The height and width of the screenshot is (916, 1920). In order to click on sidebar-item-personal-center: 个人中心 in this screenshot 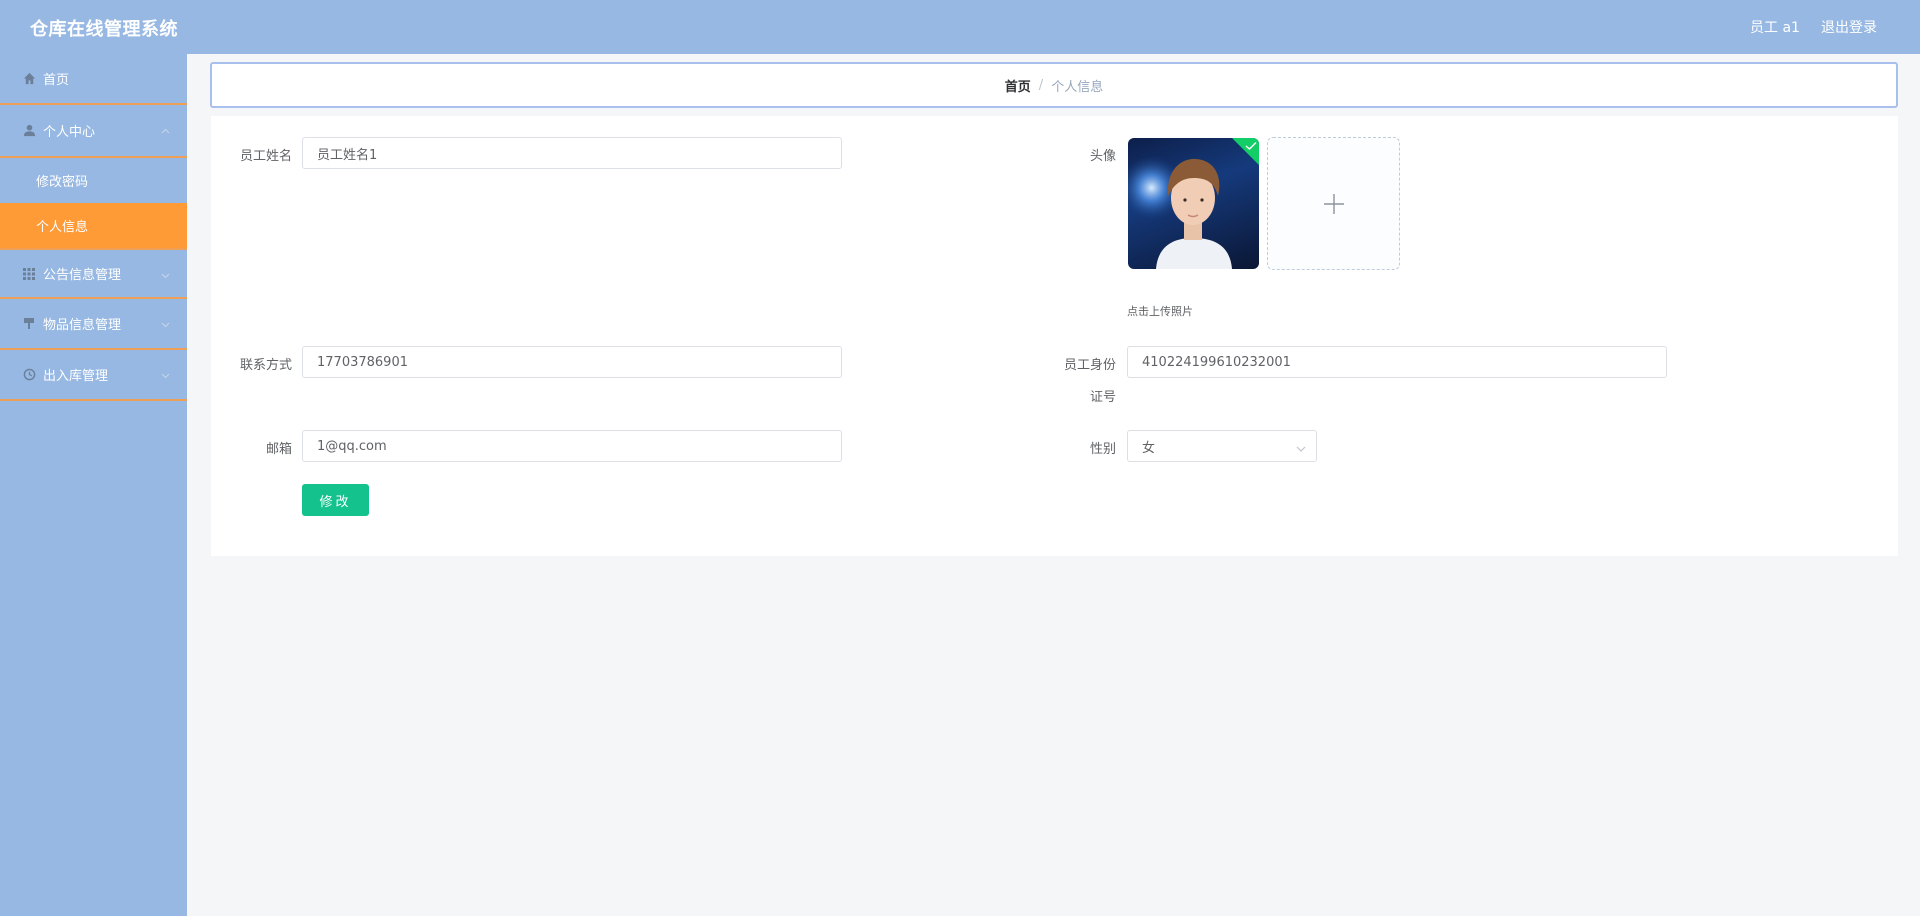, I will do `click(93, 131)`.